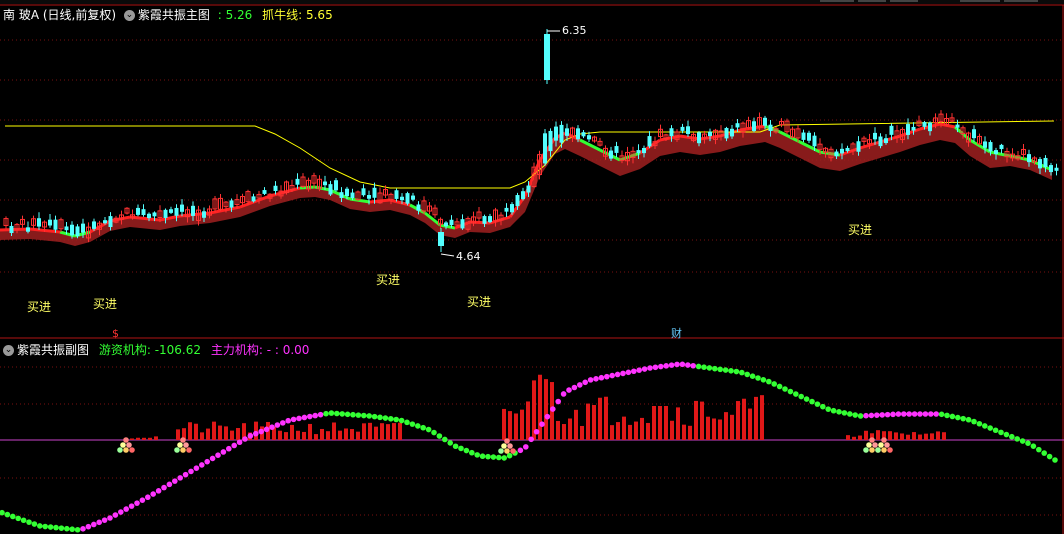  What do you see at coordinates (676, 333) in the screenshot?
I see `event-marker-finance: 财` at bounding box center [676, 333].